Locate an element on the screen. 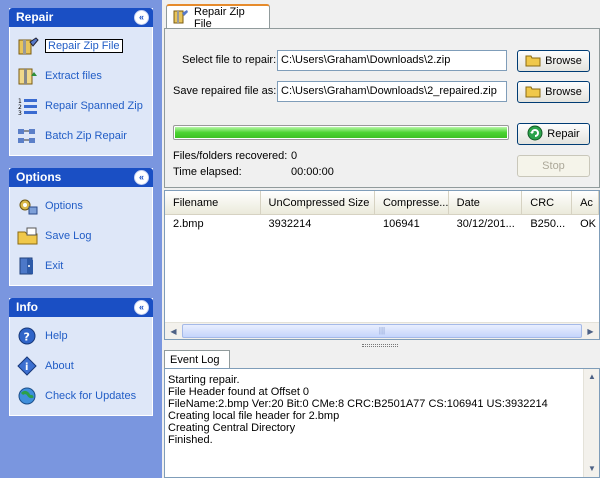 This screenshot has width=600, height=478. extract-files-icon is located at coordinates (28, 76).